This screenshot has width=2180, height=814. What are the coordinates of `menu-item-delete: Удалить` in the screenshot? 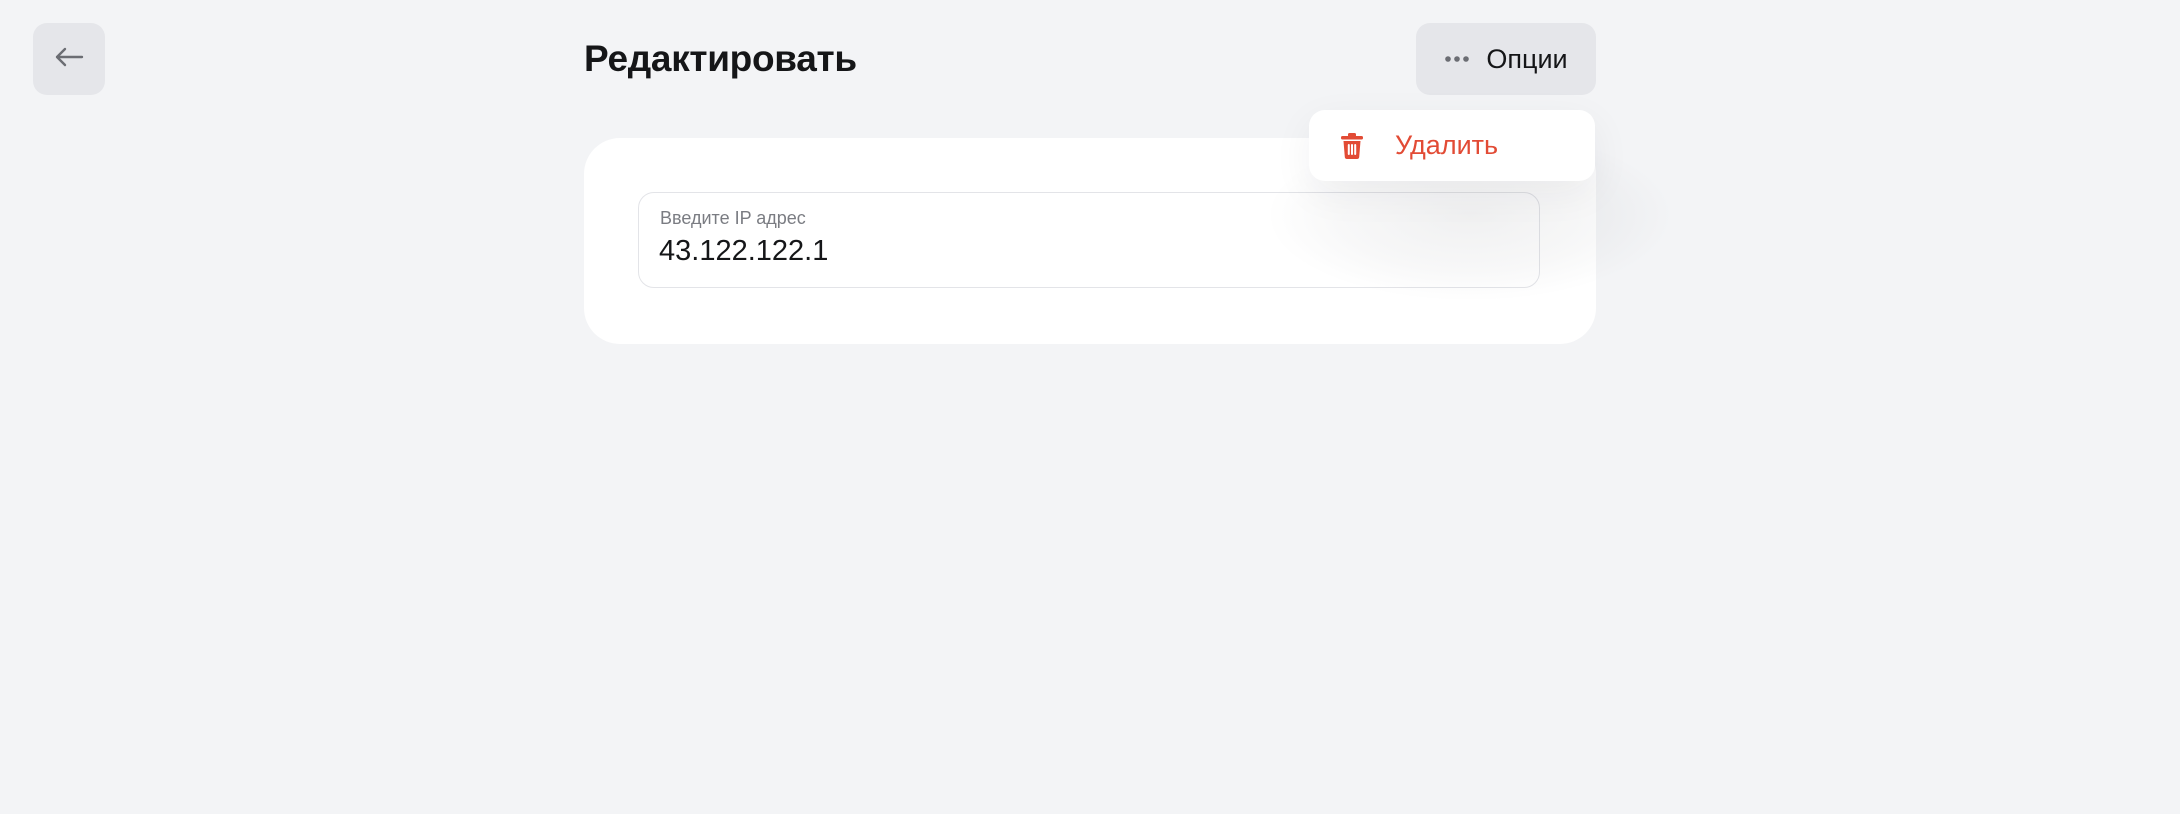 It's located at (1452, 145).